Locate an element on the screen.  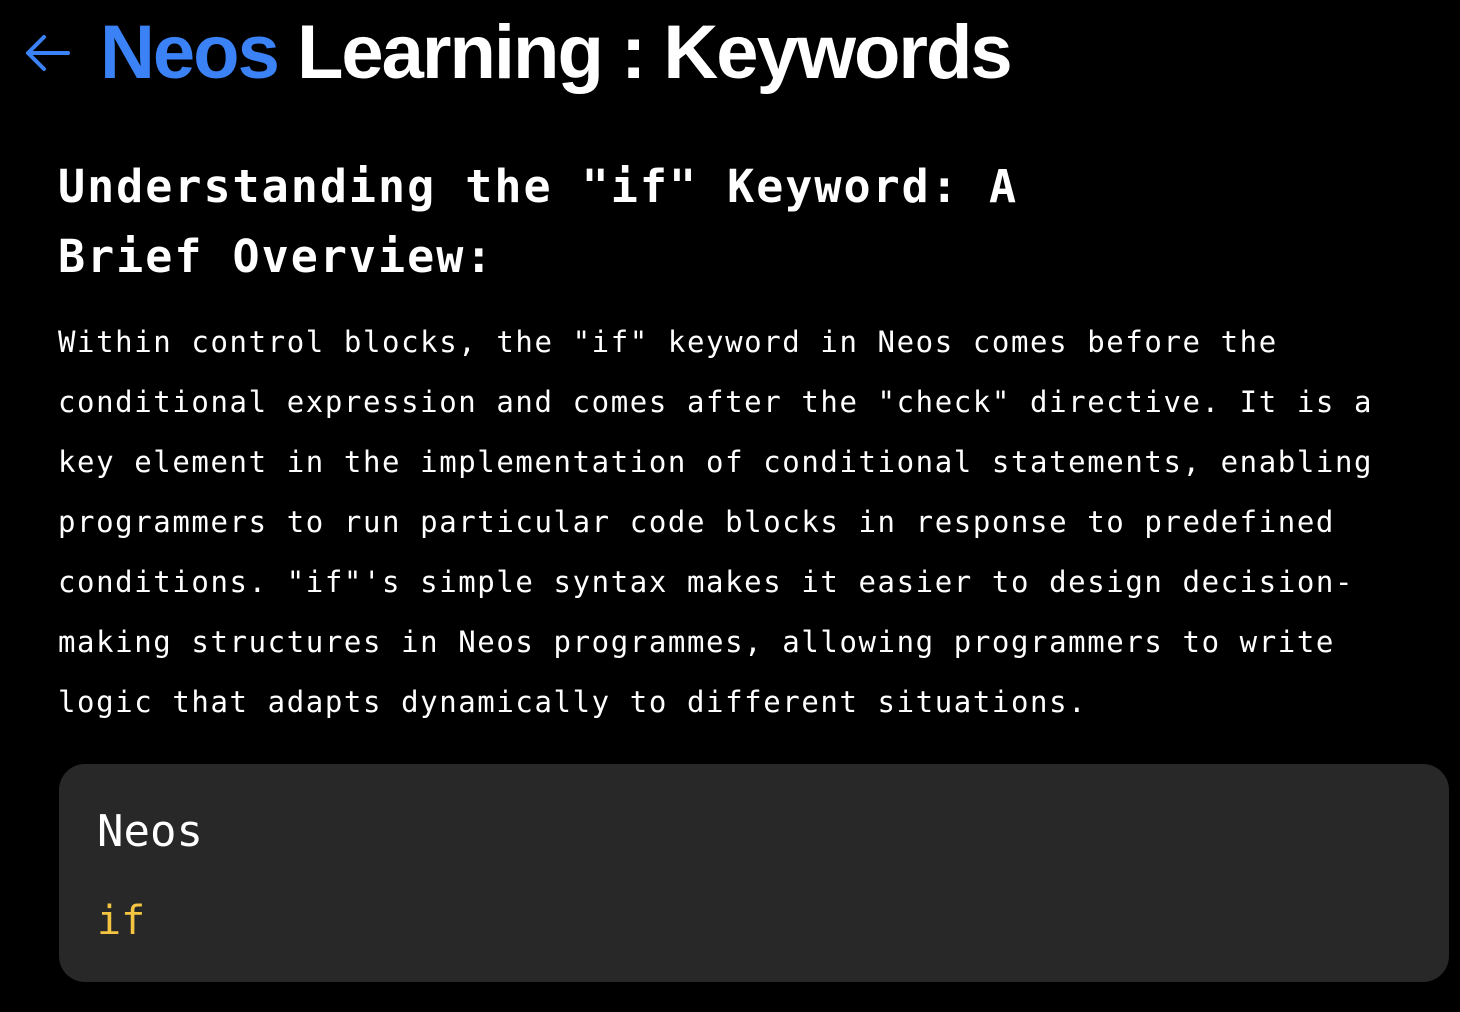
page-title-text: Learning : Keywords is located at coordinates (645, 52).